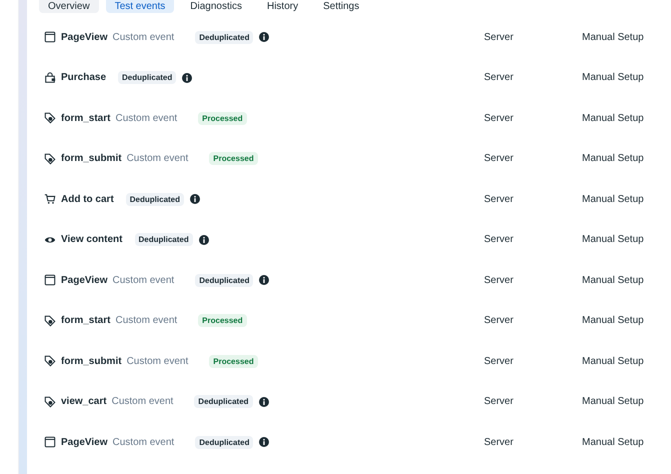  I want to click on tab: History, so click(283, 6).